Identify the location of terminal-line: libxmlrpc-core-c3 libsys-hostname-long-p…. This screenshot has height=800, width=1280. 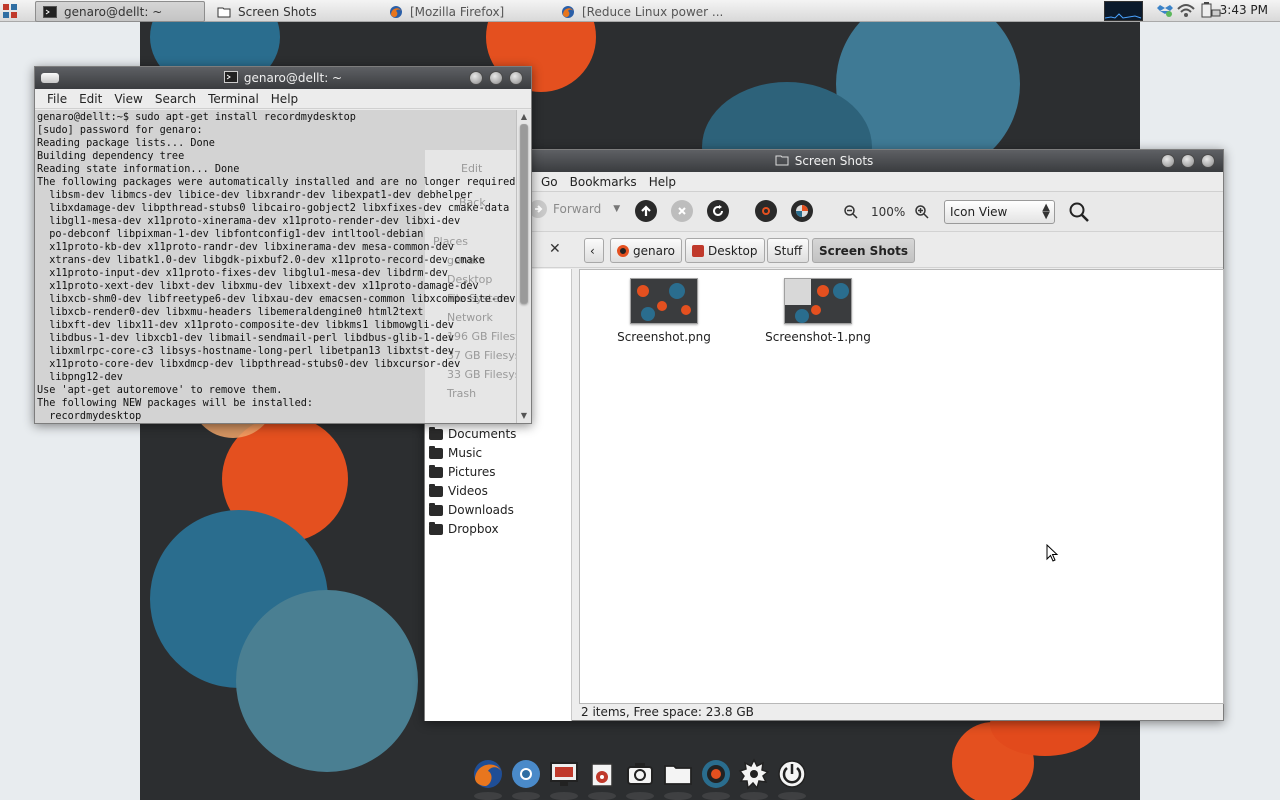
(246, 351).